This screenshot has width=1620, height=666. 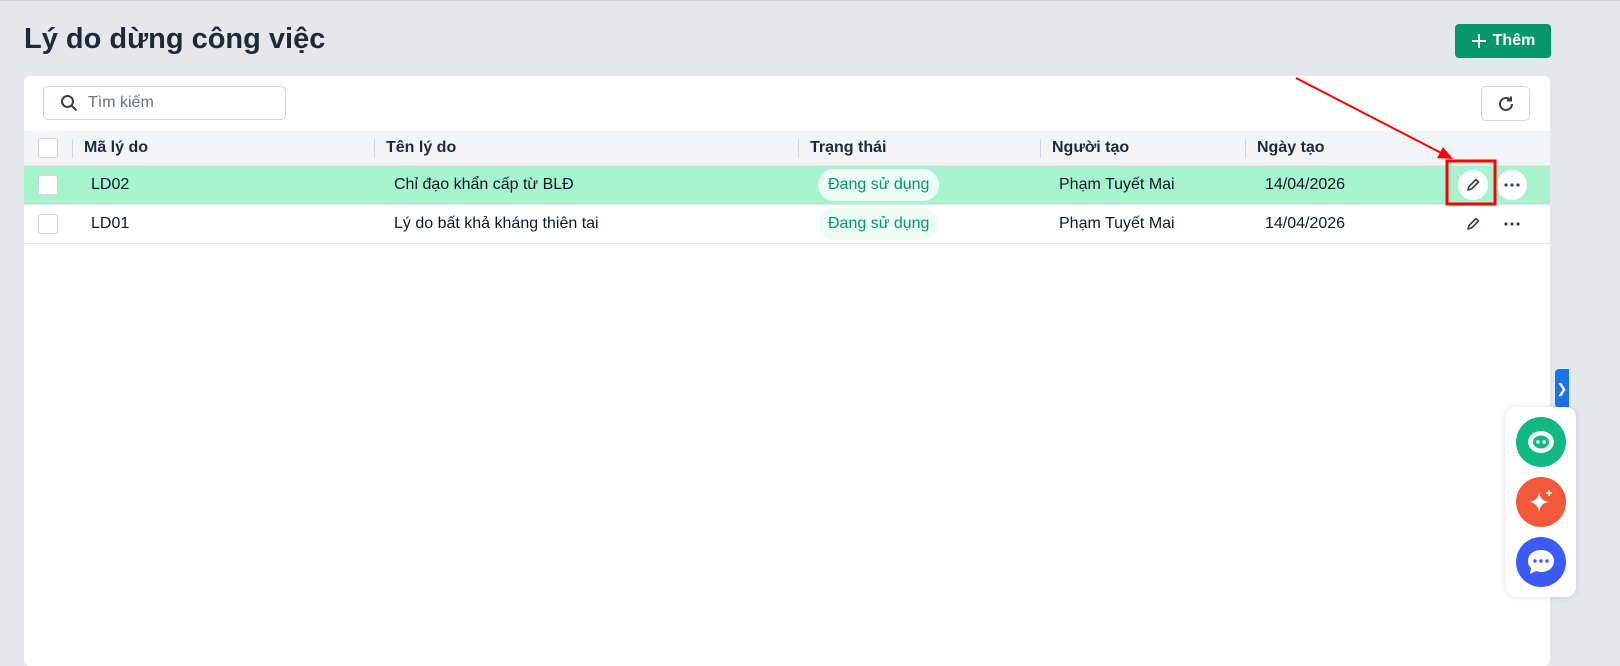 What do you see at coordinates (1471, 182) in the screenshot?
I see `annotation-highlight-box` at bounding box center [1471, 182].